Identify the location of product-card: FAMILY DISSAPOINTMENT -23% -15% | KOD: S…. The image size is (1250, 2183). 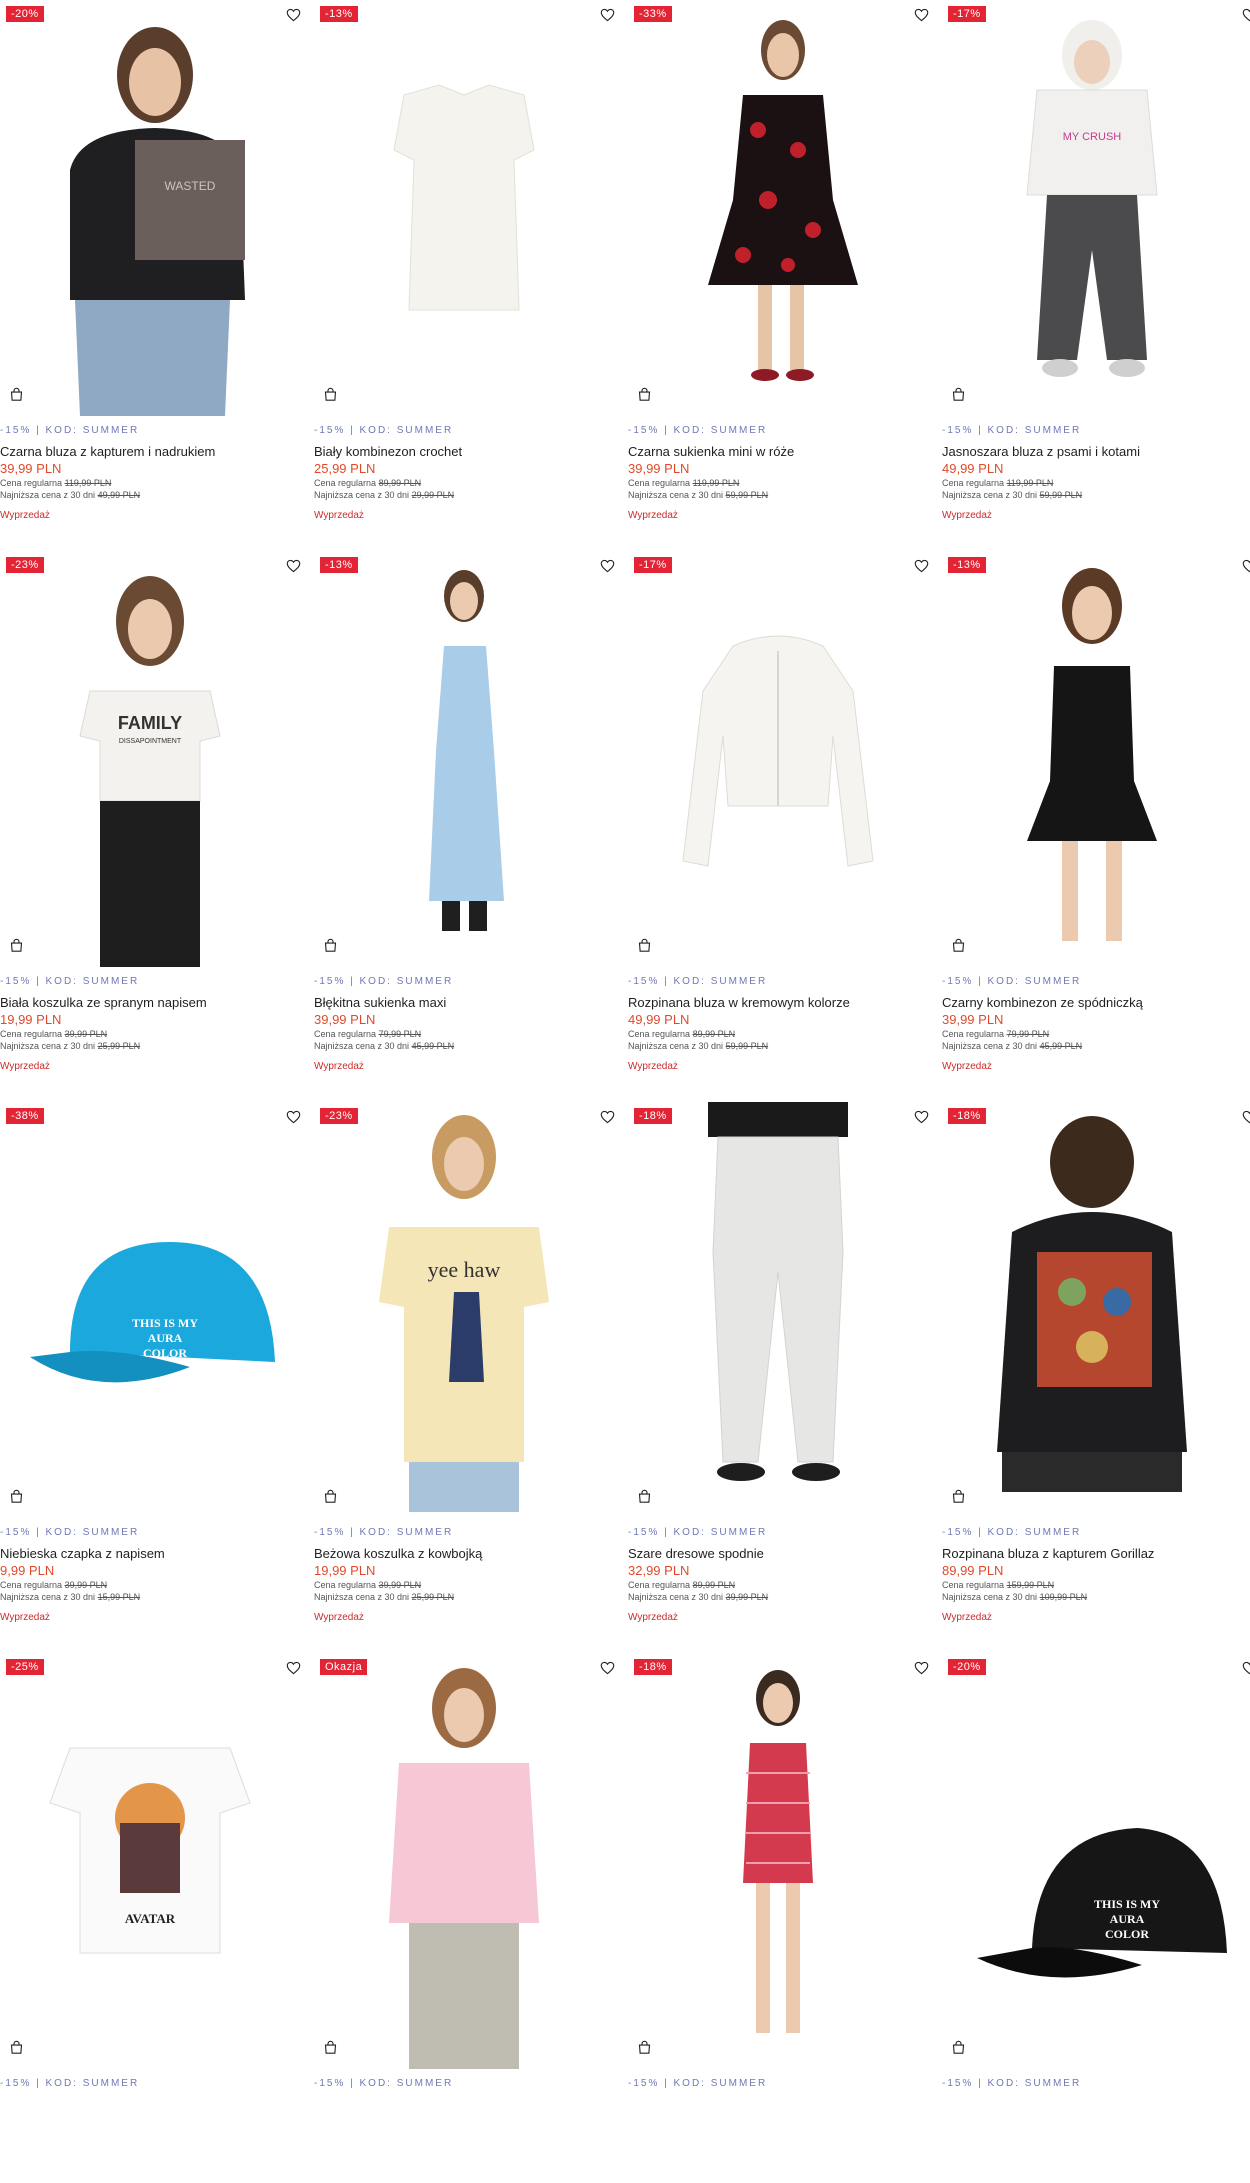
(150, 816).